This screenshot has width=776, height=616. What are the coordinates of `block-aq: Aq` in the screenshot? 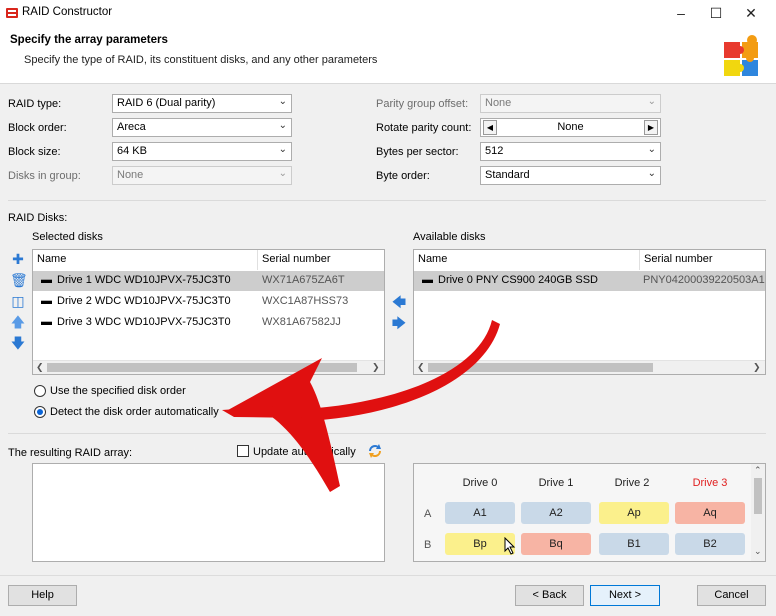 It's located at (710, 513).